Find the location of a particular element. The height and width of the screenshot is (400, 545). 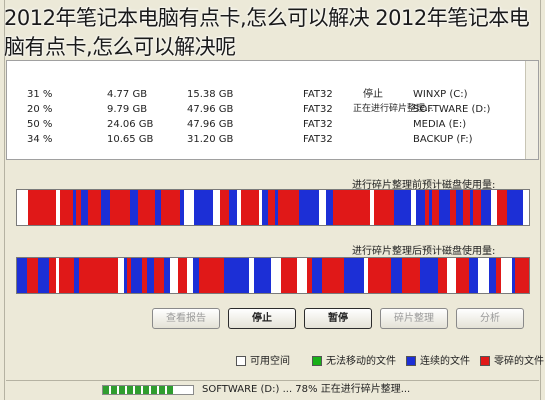

volume-name: MEDIA (E:) is located at coordinates (440, 124).